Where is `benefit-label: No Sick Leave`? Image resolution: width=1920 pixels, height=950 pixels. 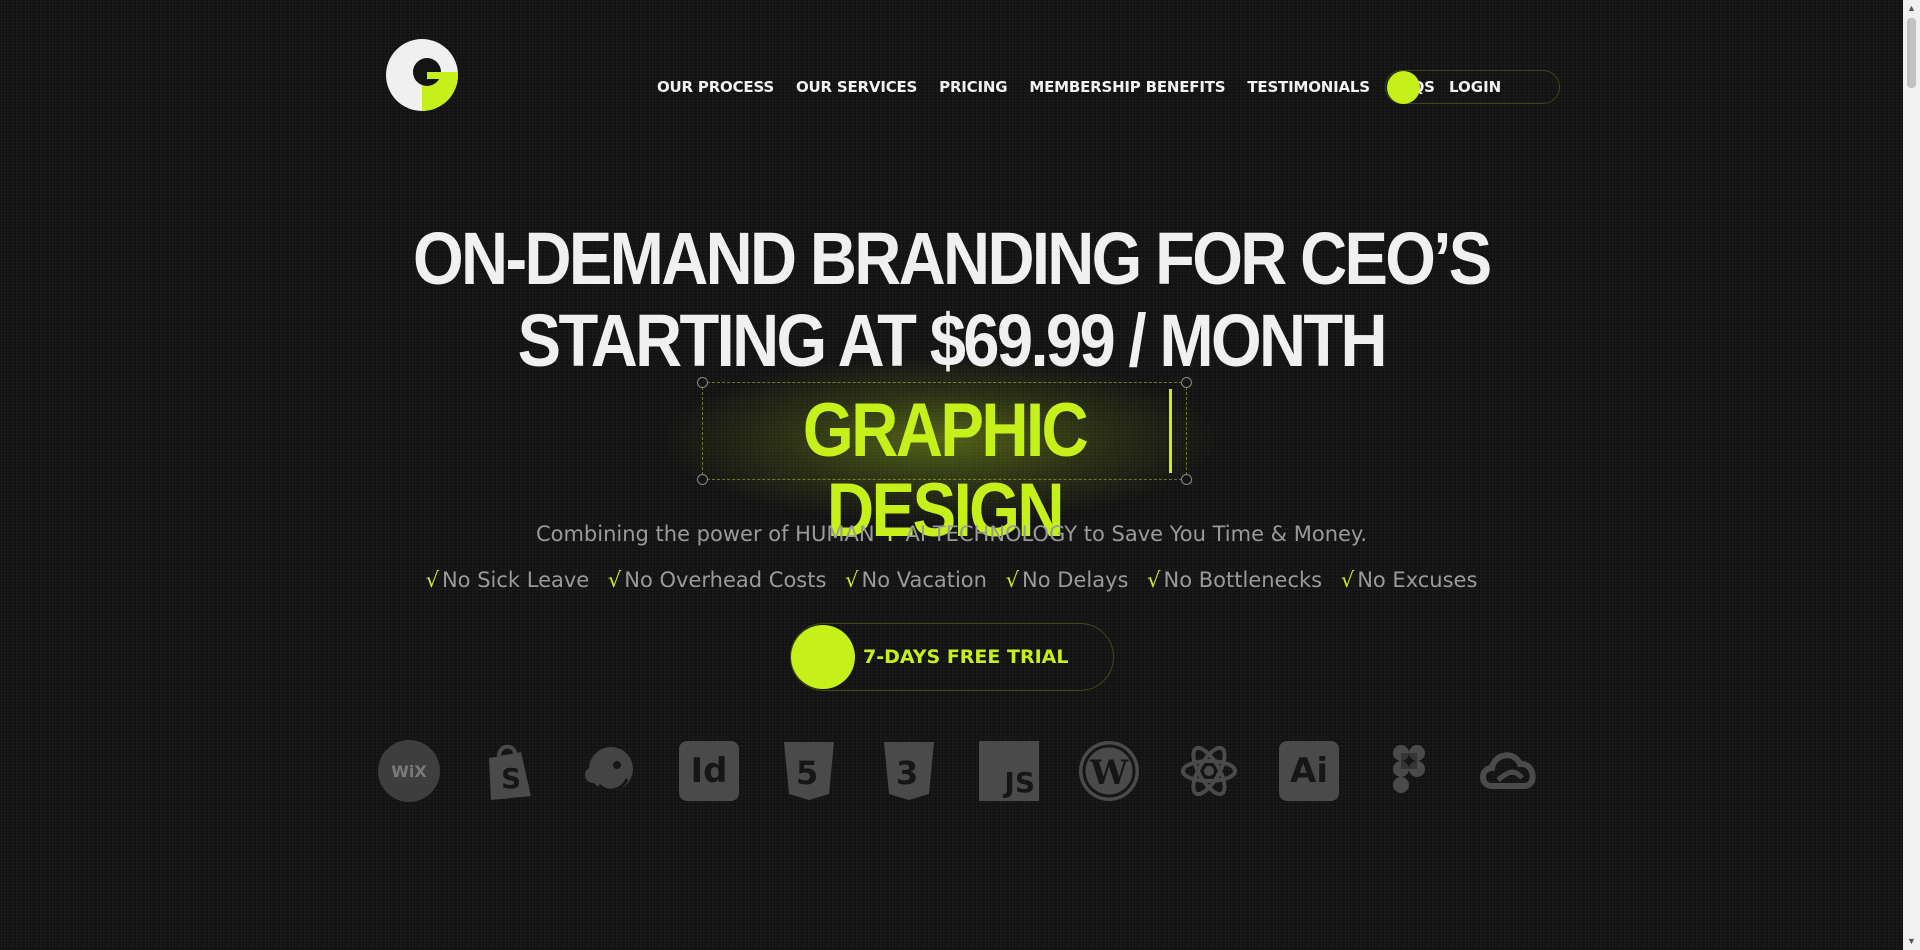
benefit-label: No Sick Leave is located at coordinates (515, 580).